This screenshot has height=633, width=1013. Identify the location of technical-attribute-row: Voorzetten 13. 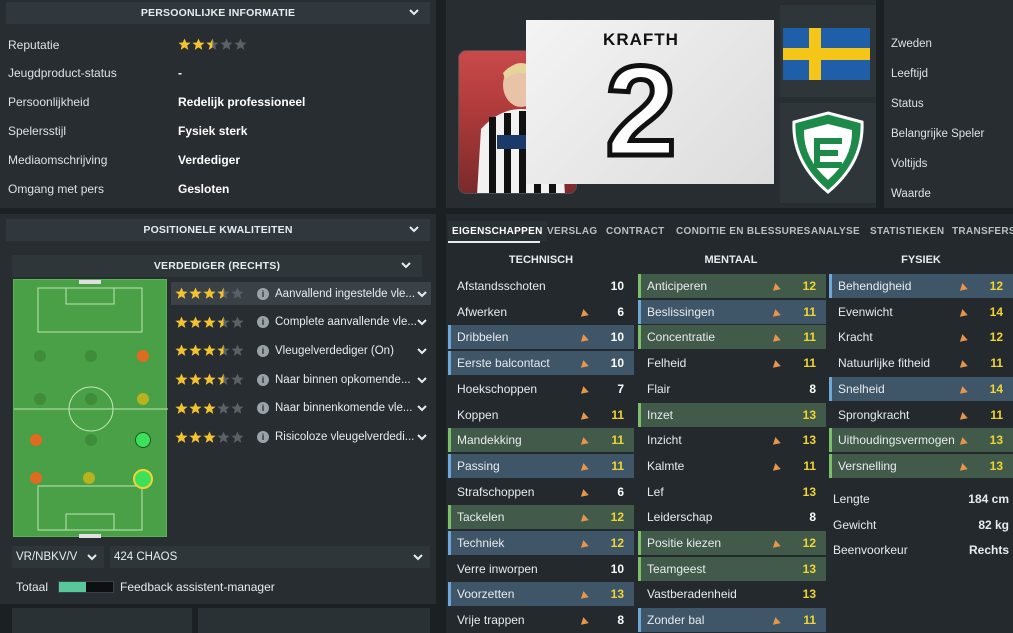
(541, 594).